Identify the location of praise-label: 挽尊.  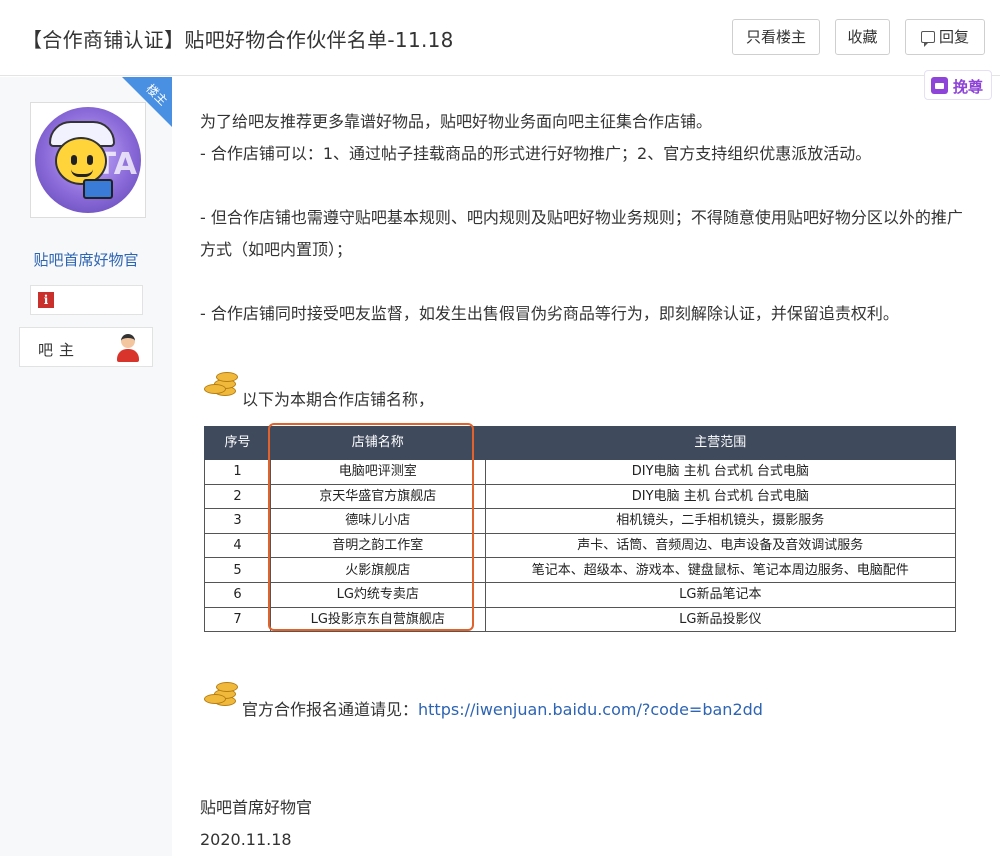
(968, 87).